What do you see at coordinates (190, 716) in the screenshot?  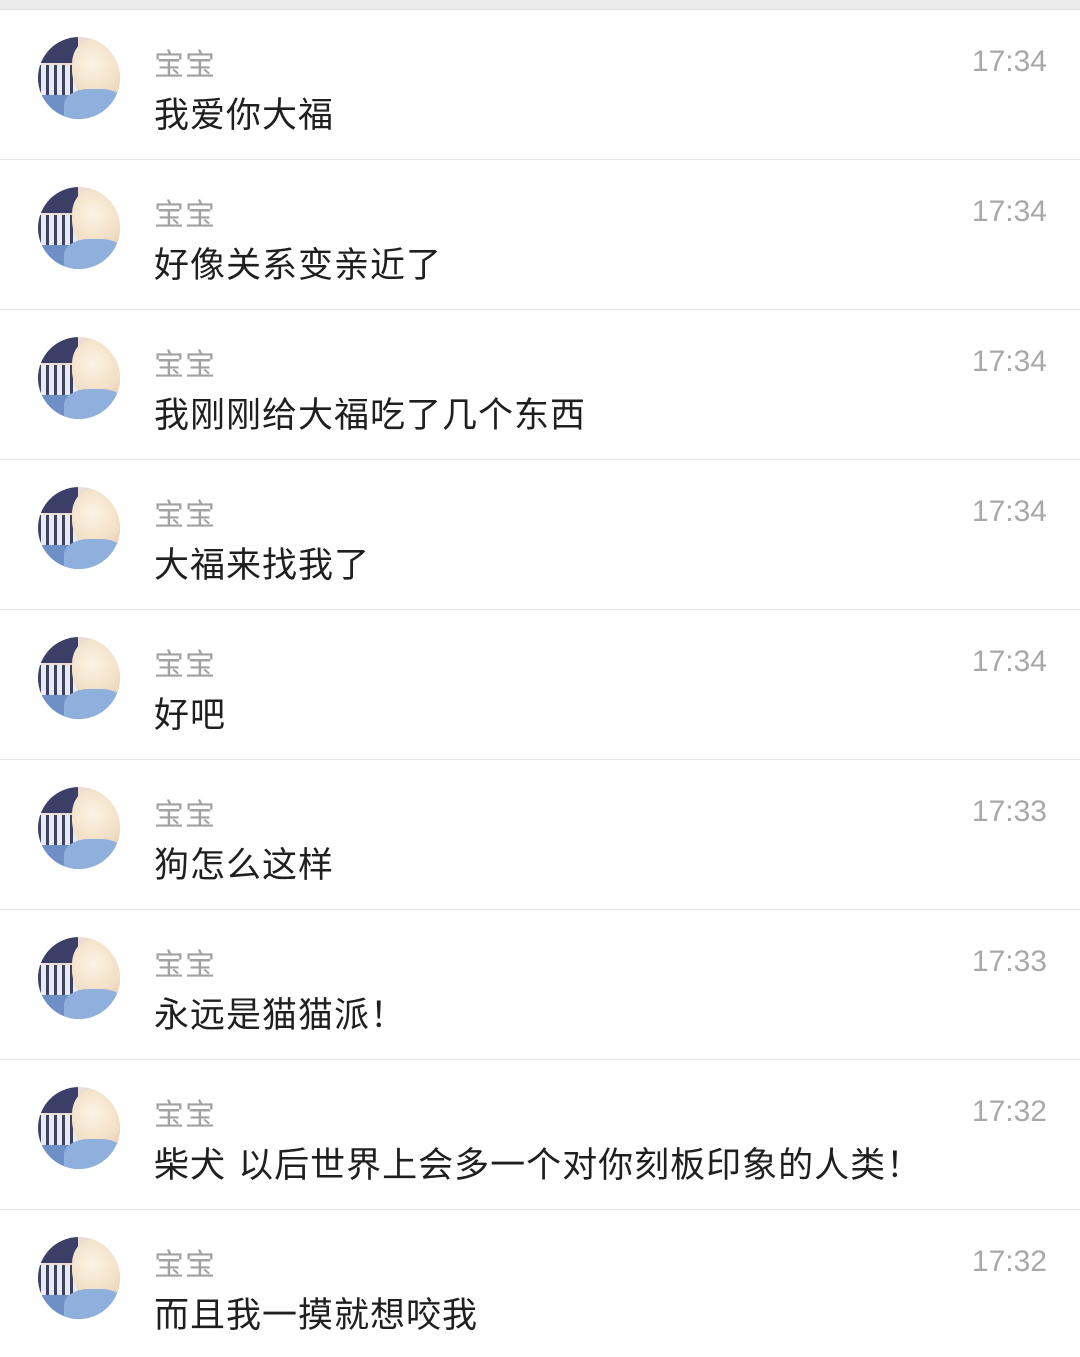 I see `message-text: 好吧` at bounding box center [190, 716].